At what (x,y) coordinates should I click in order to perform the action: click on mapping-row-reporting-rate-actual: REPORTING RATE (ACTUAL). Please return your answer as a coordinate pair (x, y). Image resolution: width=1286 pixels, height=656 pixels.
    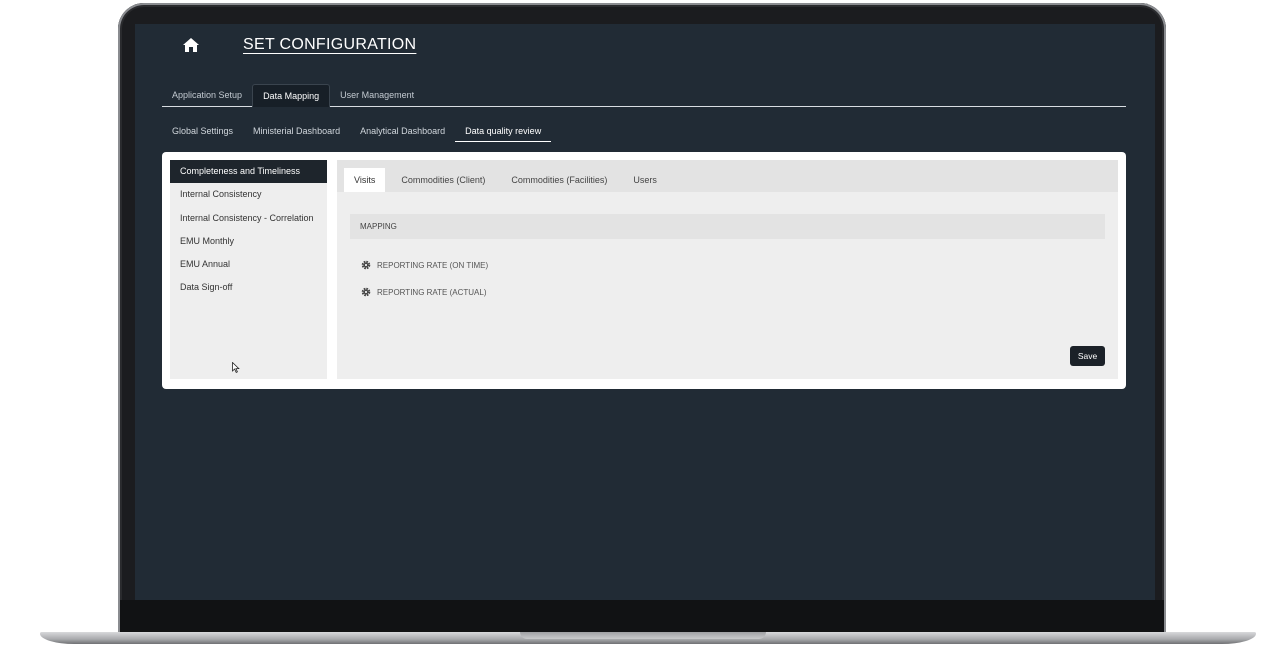
    Looking at the image, I should click on (424, 292).